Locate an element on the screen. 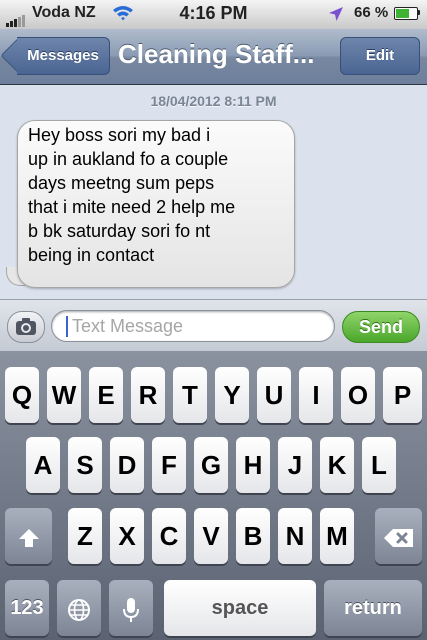 The height and width of the screenshot is (640, 427). key-h: H is located at coordinates (253, 465).